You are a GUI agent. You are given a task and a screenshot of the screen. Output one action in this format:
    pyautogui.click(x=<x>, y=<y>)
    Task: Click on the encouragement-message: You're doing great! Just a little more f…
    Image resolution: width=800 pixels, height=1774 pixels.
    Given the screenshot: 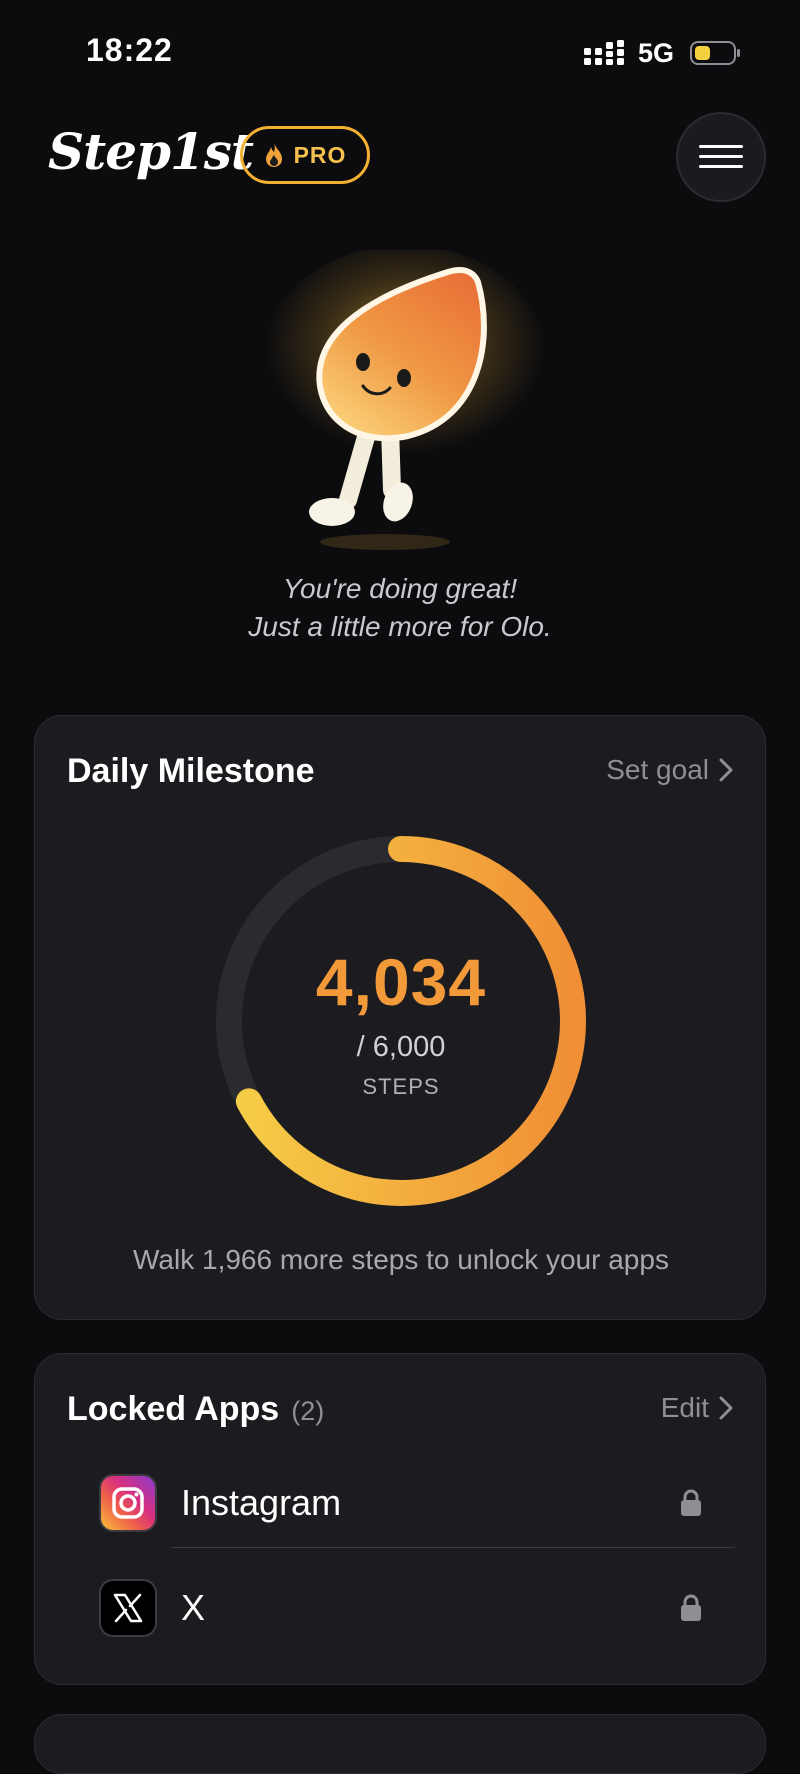 What is the action you would take?
    pyautogui.click(x=400, y=608)
    